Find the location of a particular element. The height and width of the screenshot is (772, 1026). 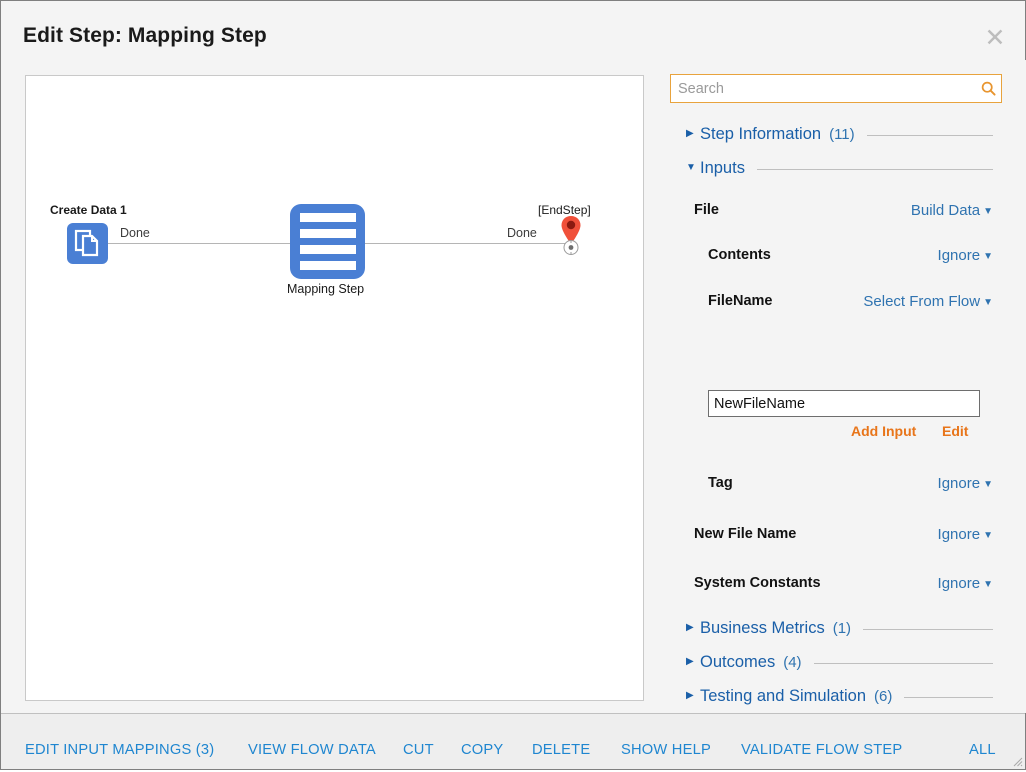

field-value-new-file-name-wrap: Ignore ▼ is located at coordinates (965, 537).